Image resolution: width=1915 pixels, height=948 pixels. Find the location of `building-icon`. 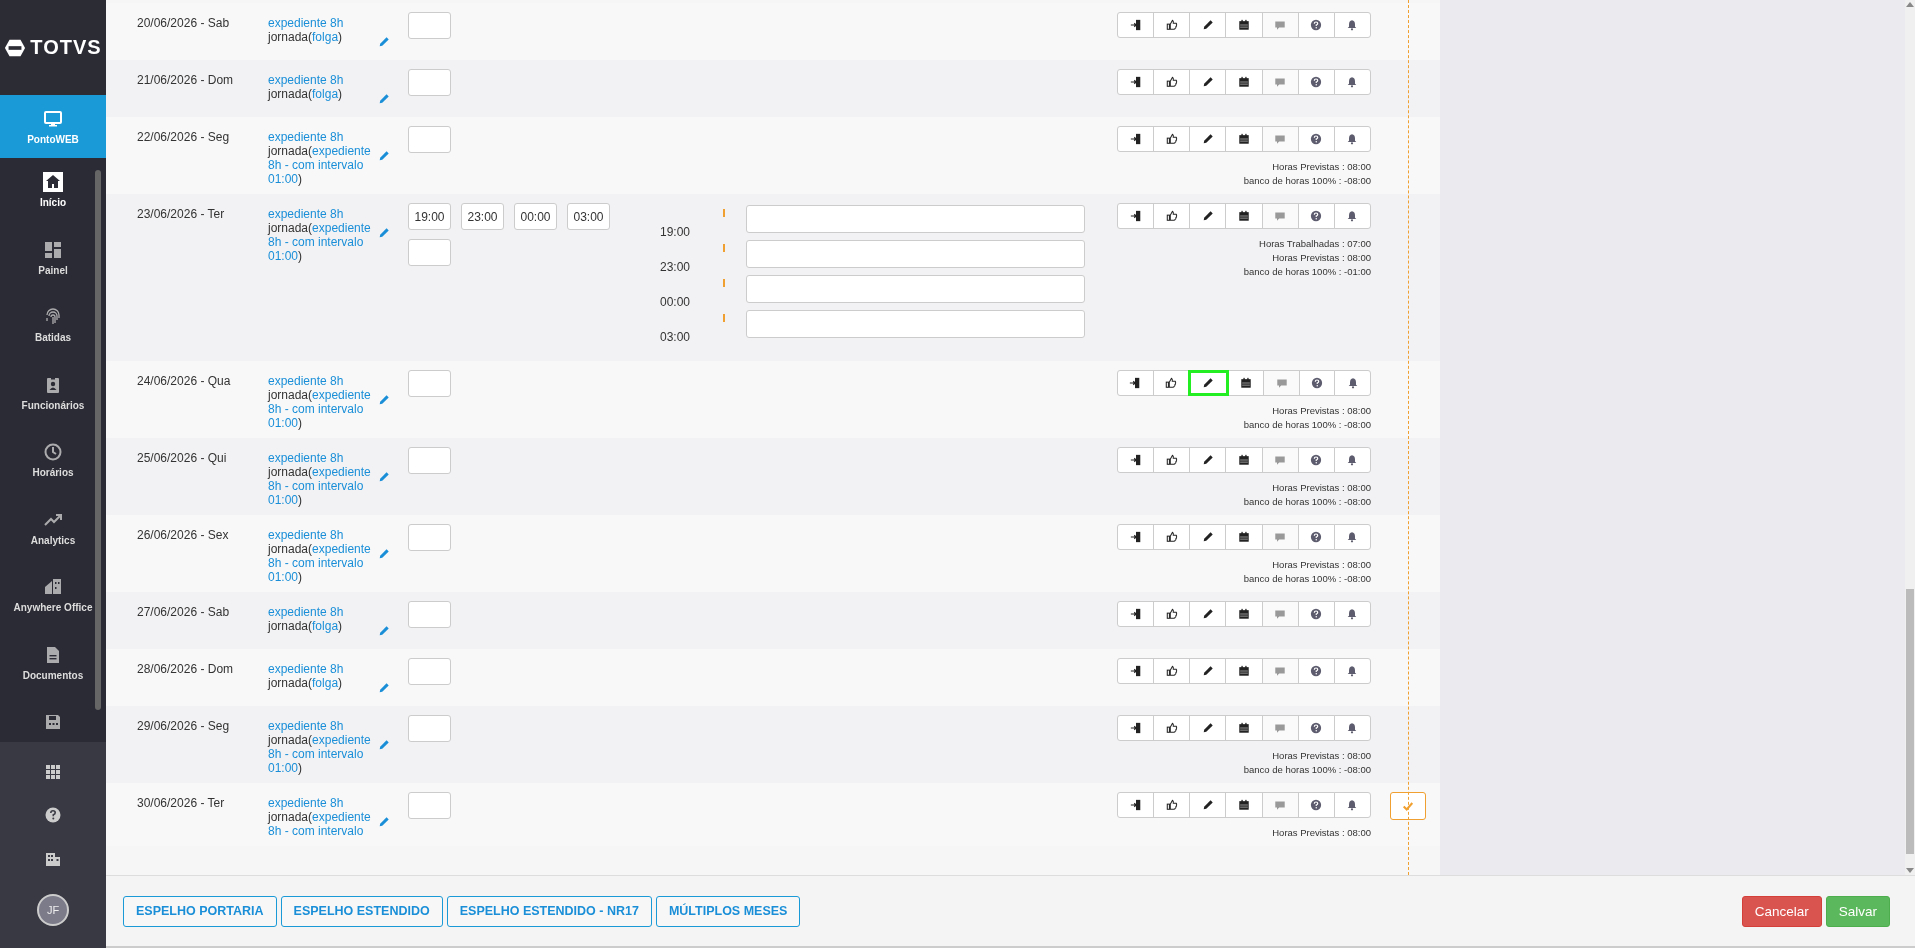

building-icon is located at coordinates (53, 858).